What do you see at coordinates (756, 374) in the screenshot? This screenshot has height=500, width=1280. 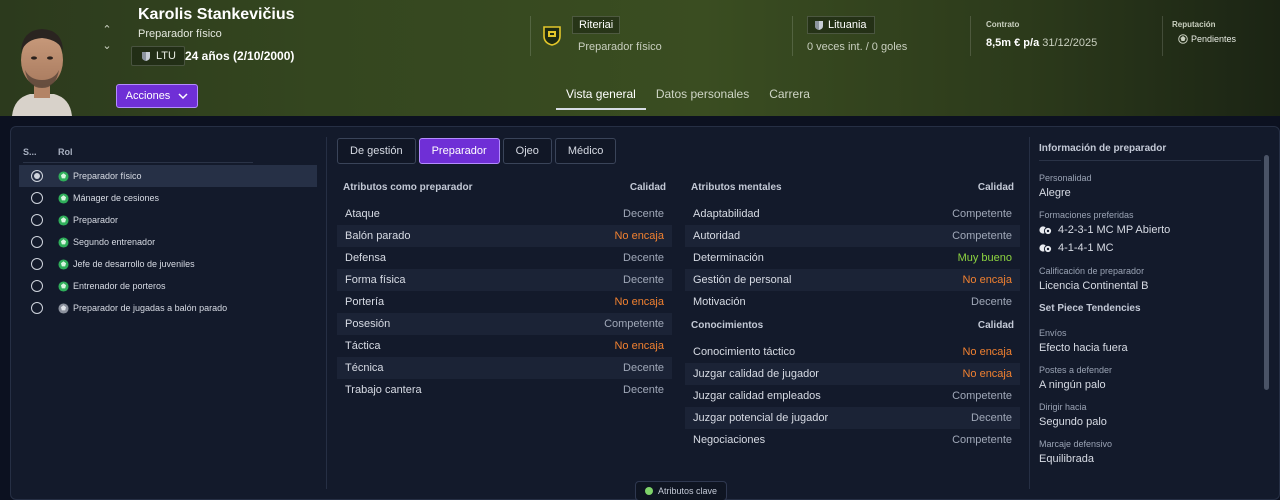 I see `attribute-name: Juzgar calidad de jugador` at bounding box center [756, 374].